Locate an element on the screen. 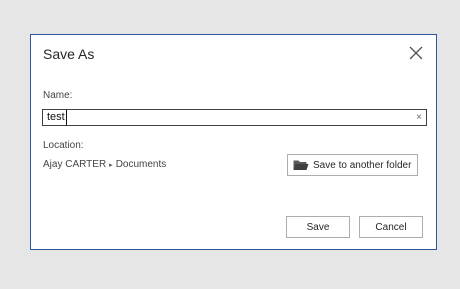 The height and width of the screenshot is (289, 460). name-input-value: test is located at coordinates (57, 117).